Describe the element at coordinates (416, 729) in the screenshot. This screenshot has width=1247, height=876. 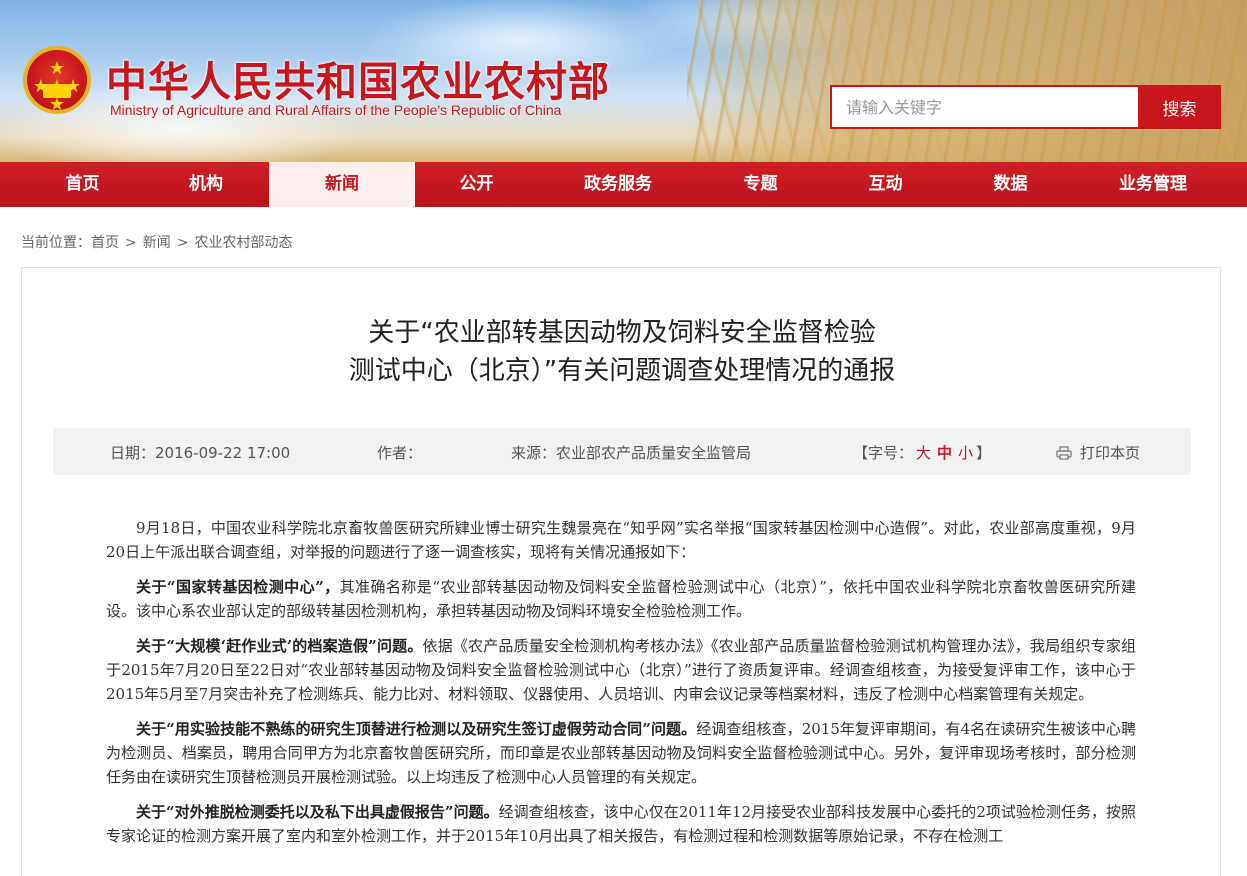
I see `paragraph-lead: 关于“用实验技能不熟练的研究生顶替进行检测以及研究生签订虚假劳动合同”问题。` at that location.